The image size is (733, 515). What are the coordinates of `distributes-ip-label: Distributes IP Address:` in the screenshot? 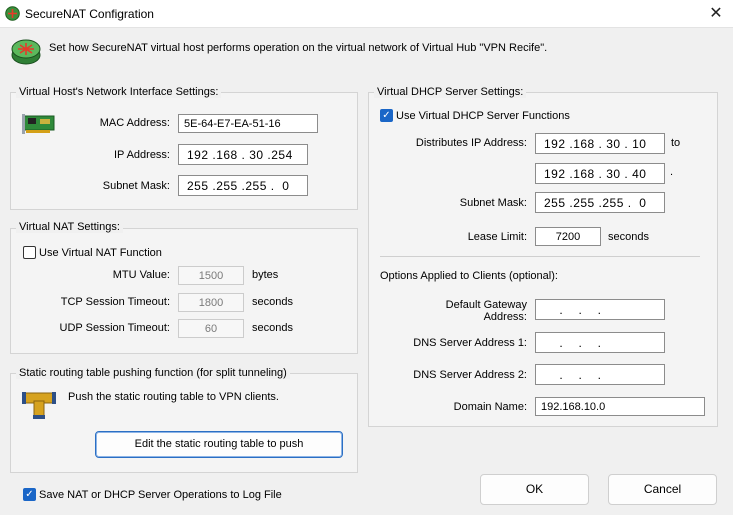 It's located at (471, 143).